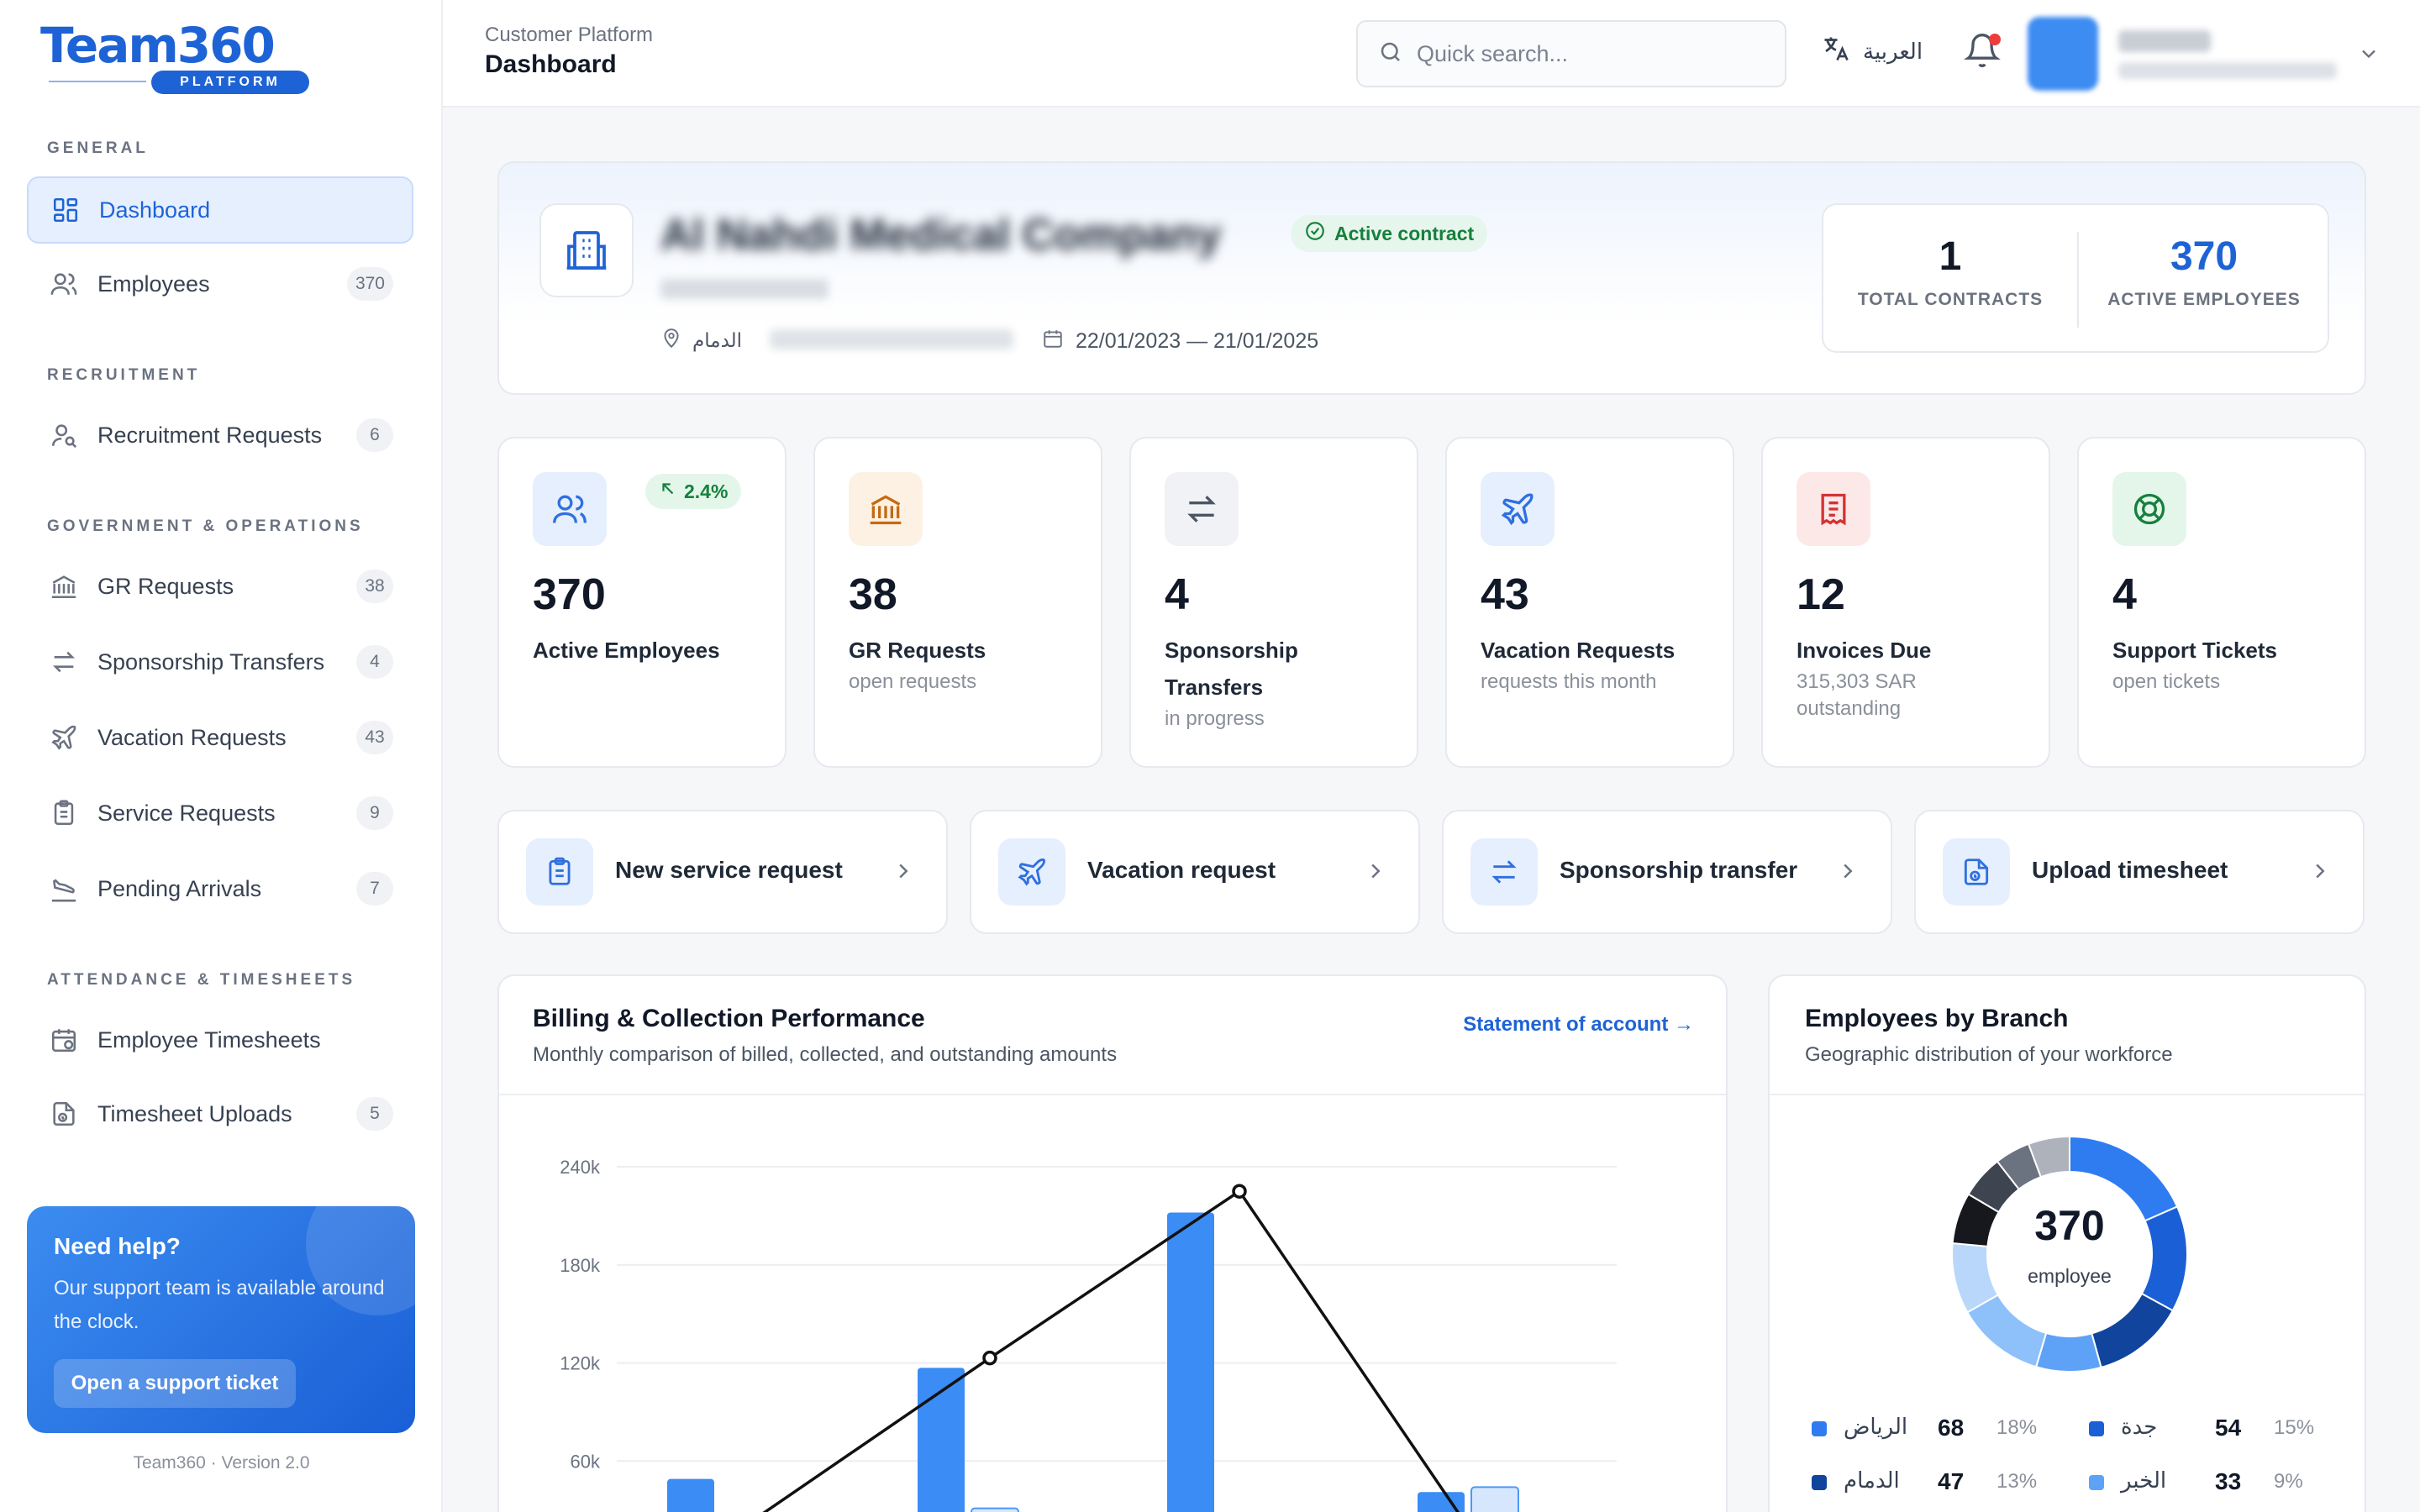 This screenshot has height=1512, width=2420. What do you see at coordinates (581, 1167) in the screenshot?
I see `y-tick-label: 240k` at bounding box center [581, 1167].